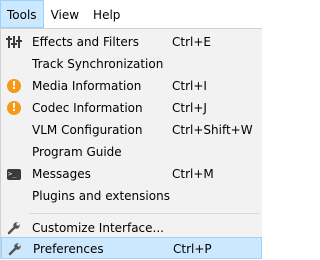  Describe the element at coordinates (85, 42) in the screenshot. I see `menu-item-label: Effects and Filters` at that location.